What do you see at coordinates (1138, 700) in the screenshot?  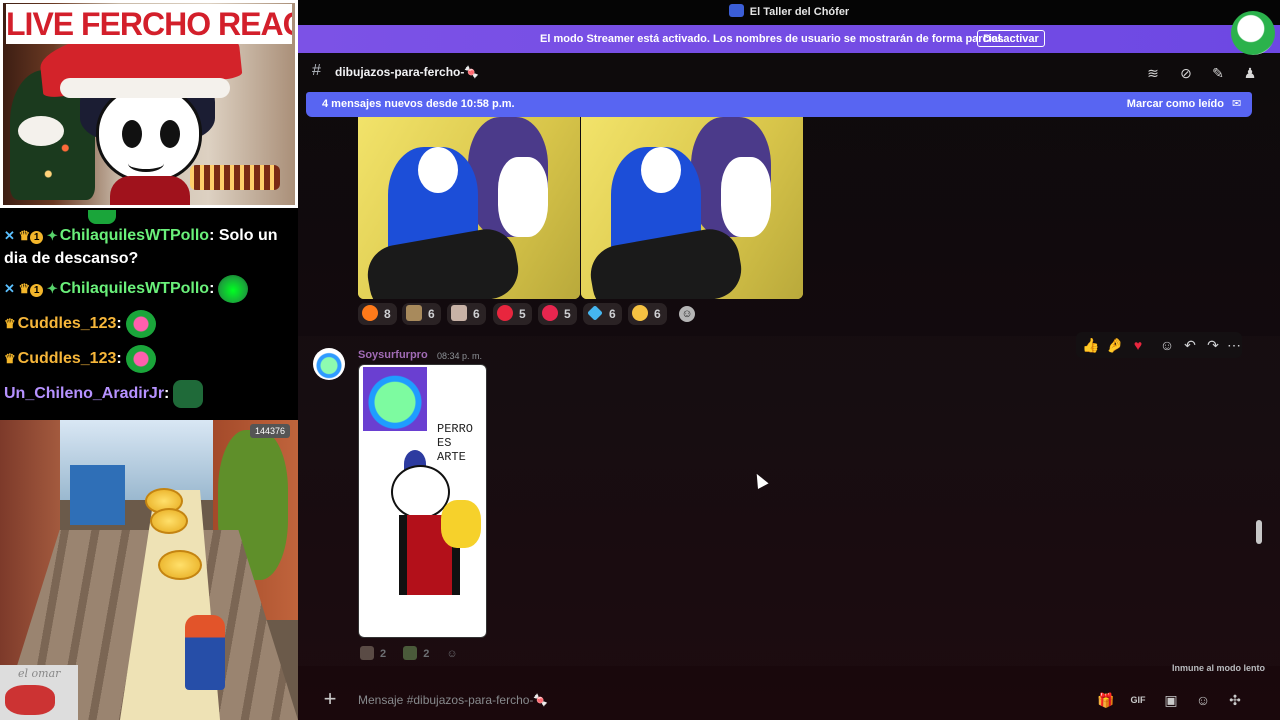 I see `gif-icon: GIF` at bounding box center [1138, 700].